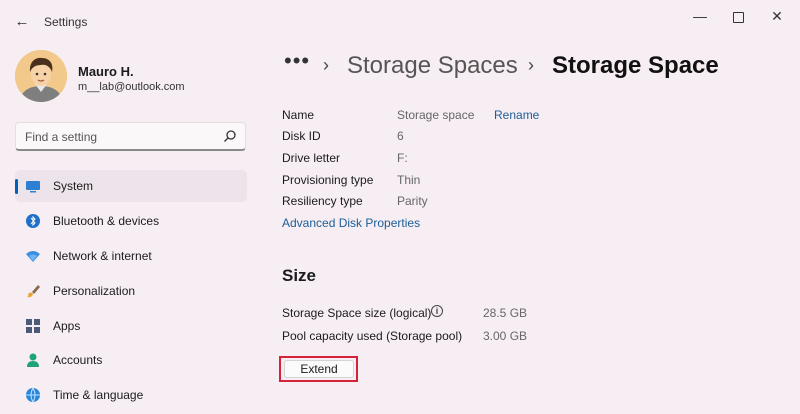 This screenshot has height=414, width=800. What do you see at coordinates (131, 360) in the screenshot?
I see `sidebar-item-accounts: Accounts` at bounding box center [131, 360].